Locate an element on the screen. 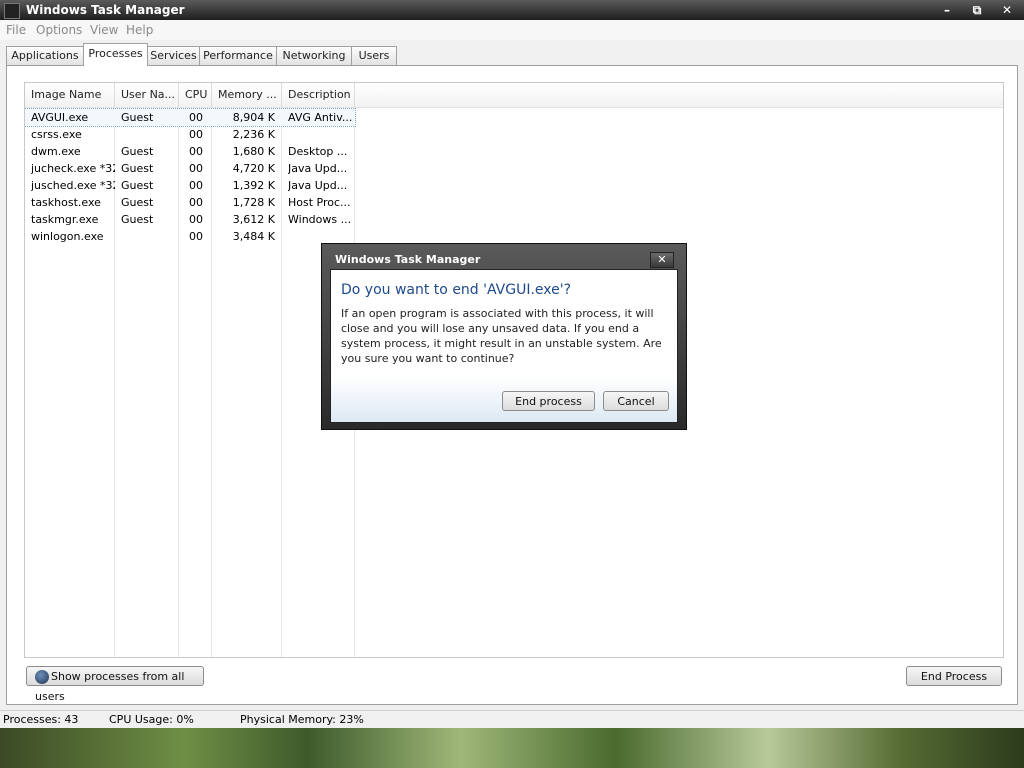 The image size is (1024, 768). table-cell: 1,728 K is located at coordinates (253, 202).